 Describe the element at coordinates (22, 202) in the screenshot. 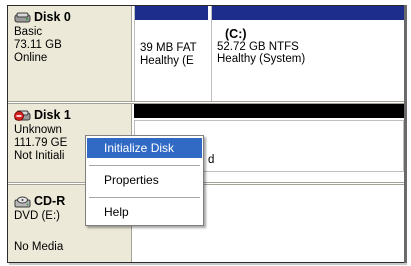

I see `cdrom-icon` at that location.